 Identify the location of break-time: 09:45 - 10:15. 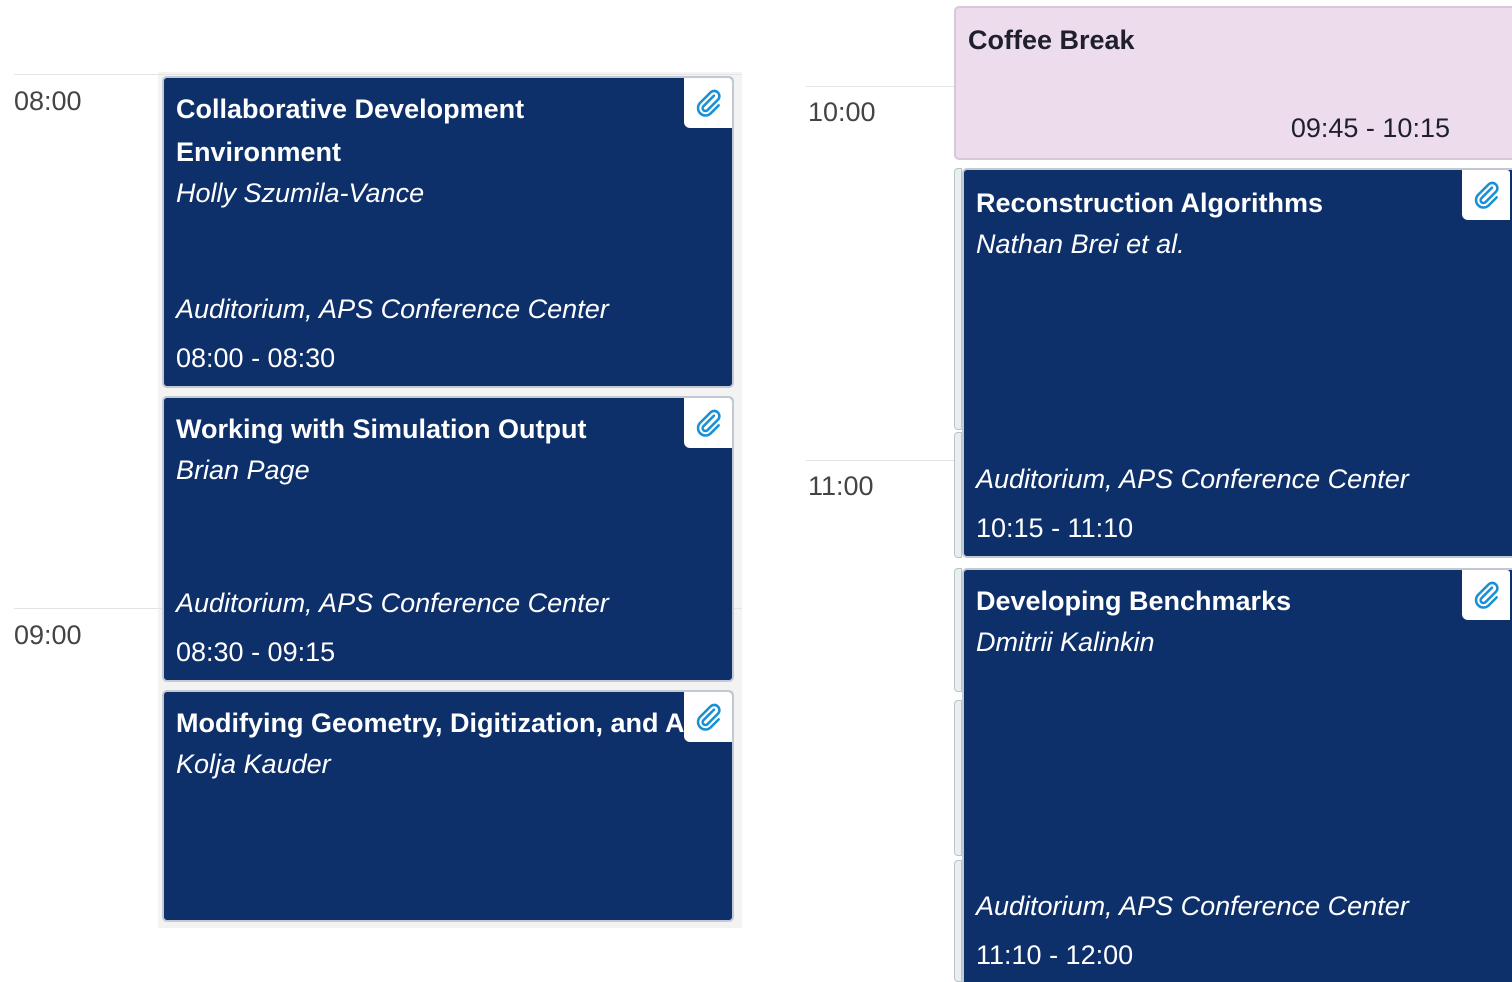
(1370, 128).